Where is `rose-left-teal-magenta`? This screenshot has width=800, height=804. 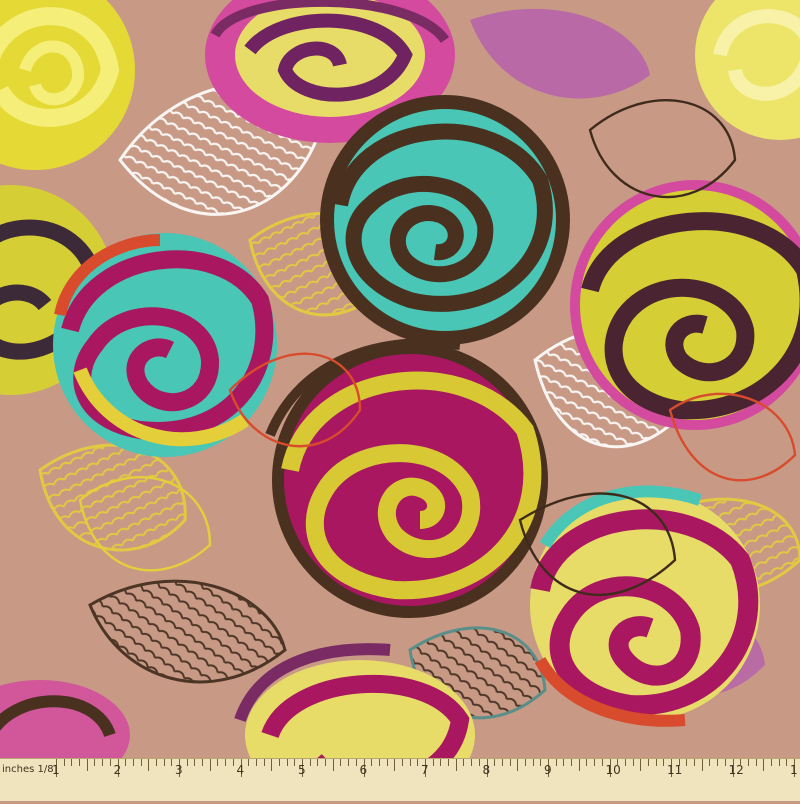 rose-left-teal-magenta is located at coordinates (165, 345).